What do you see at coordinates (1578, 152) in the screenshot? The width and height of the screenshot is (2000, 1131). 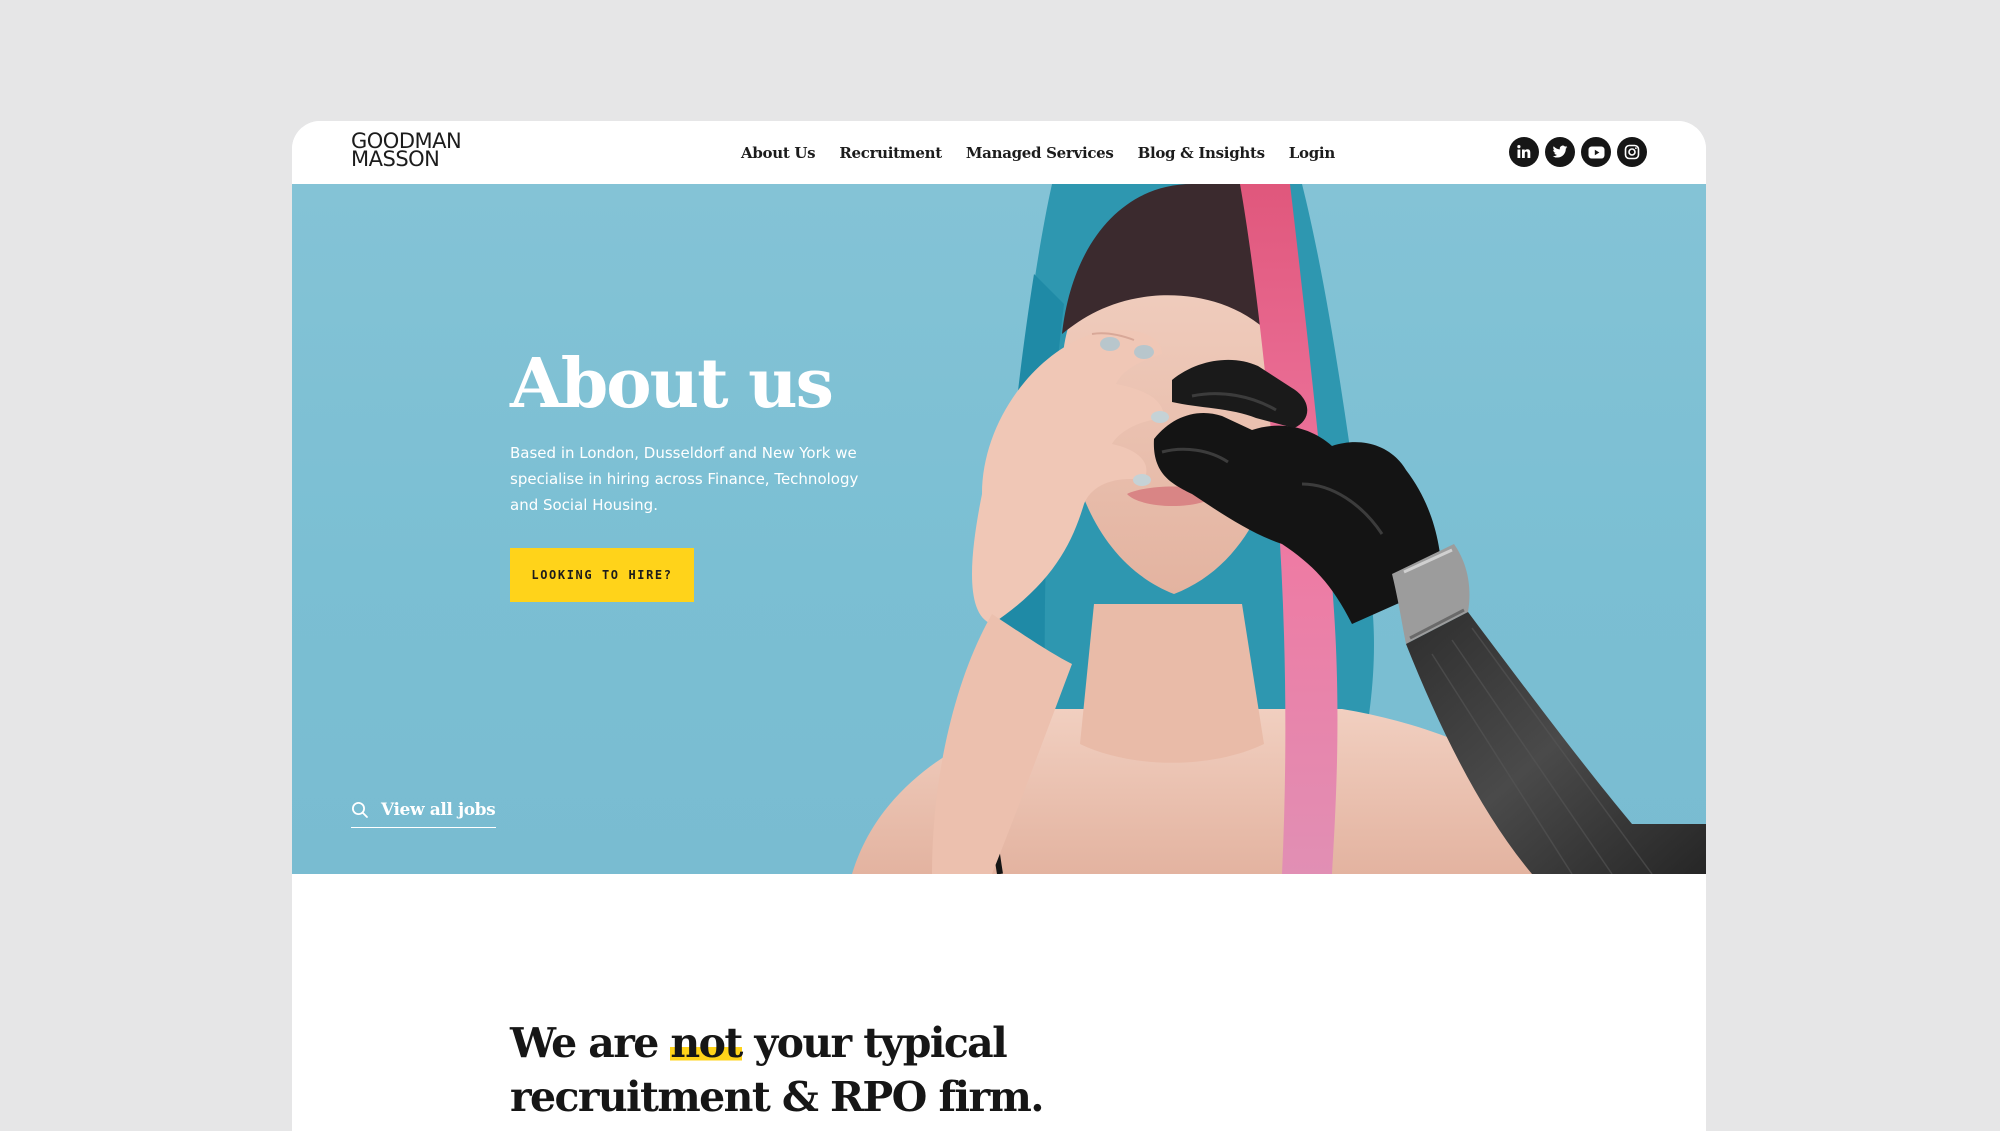 I see `social-links` at bounding box center [1578, 152].